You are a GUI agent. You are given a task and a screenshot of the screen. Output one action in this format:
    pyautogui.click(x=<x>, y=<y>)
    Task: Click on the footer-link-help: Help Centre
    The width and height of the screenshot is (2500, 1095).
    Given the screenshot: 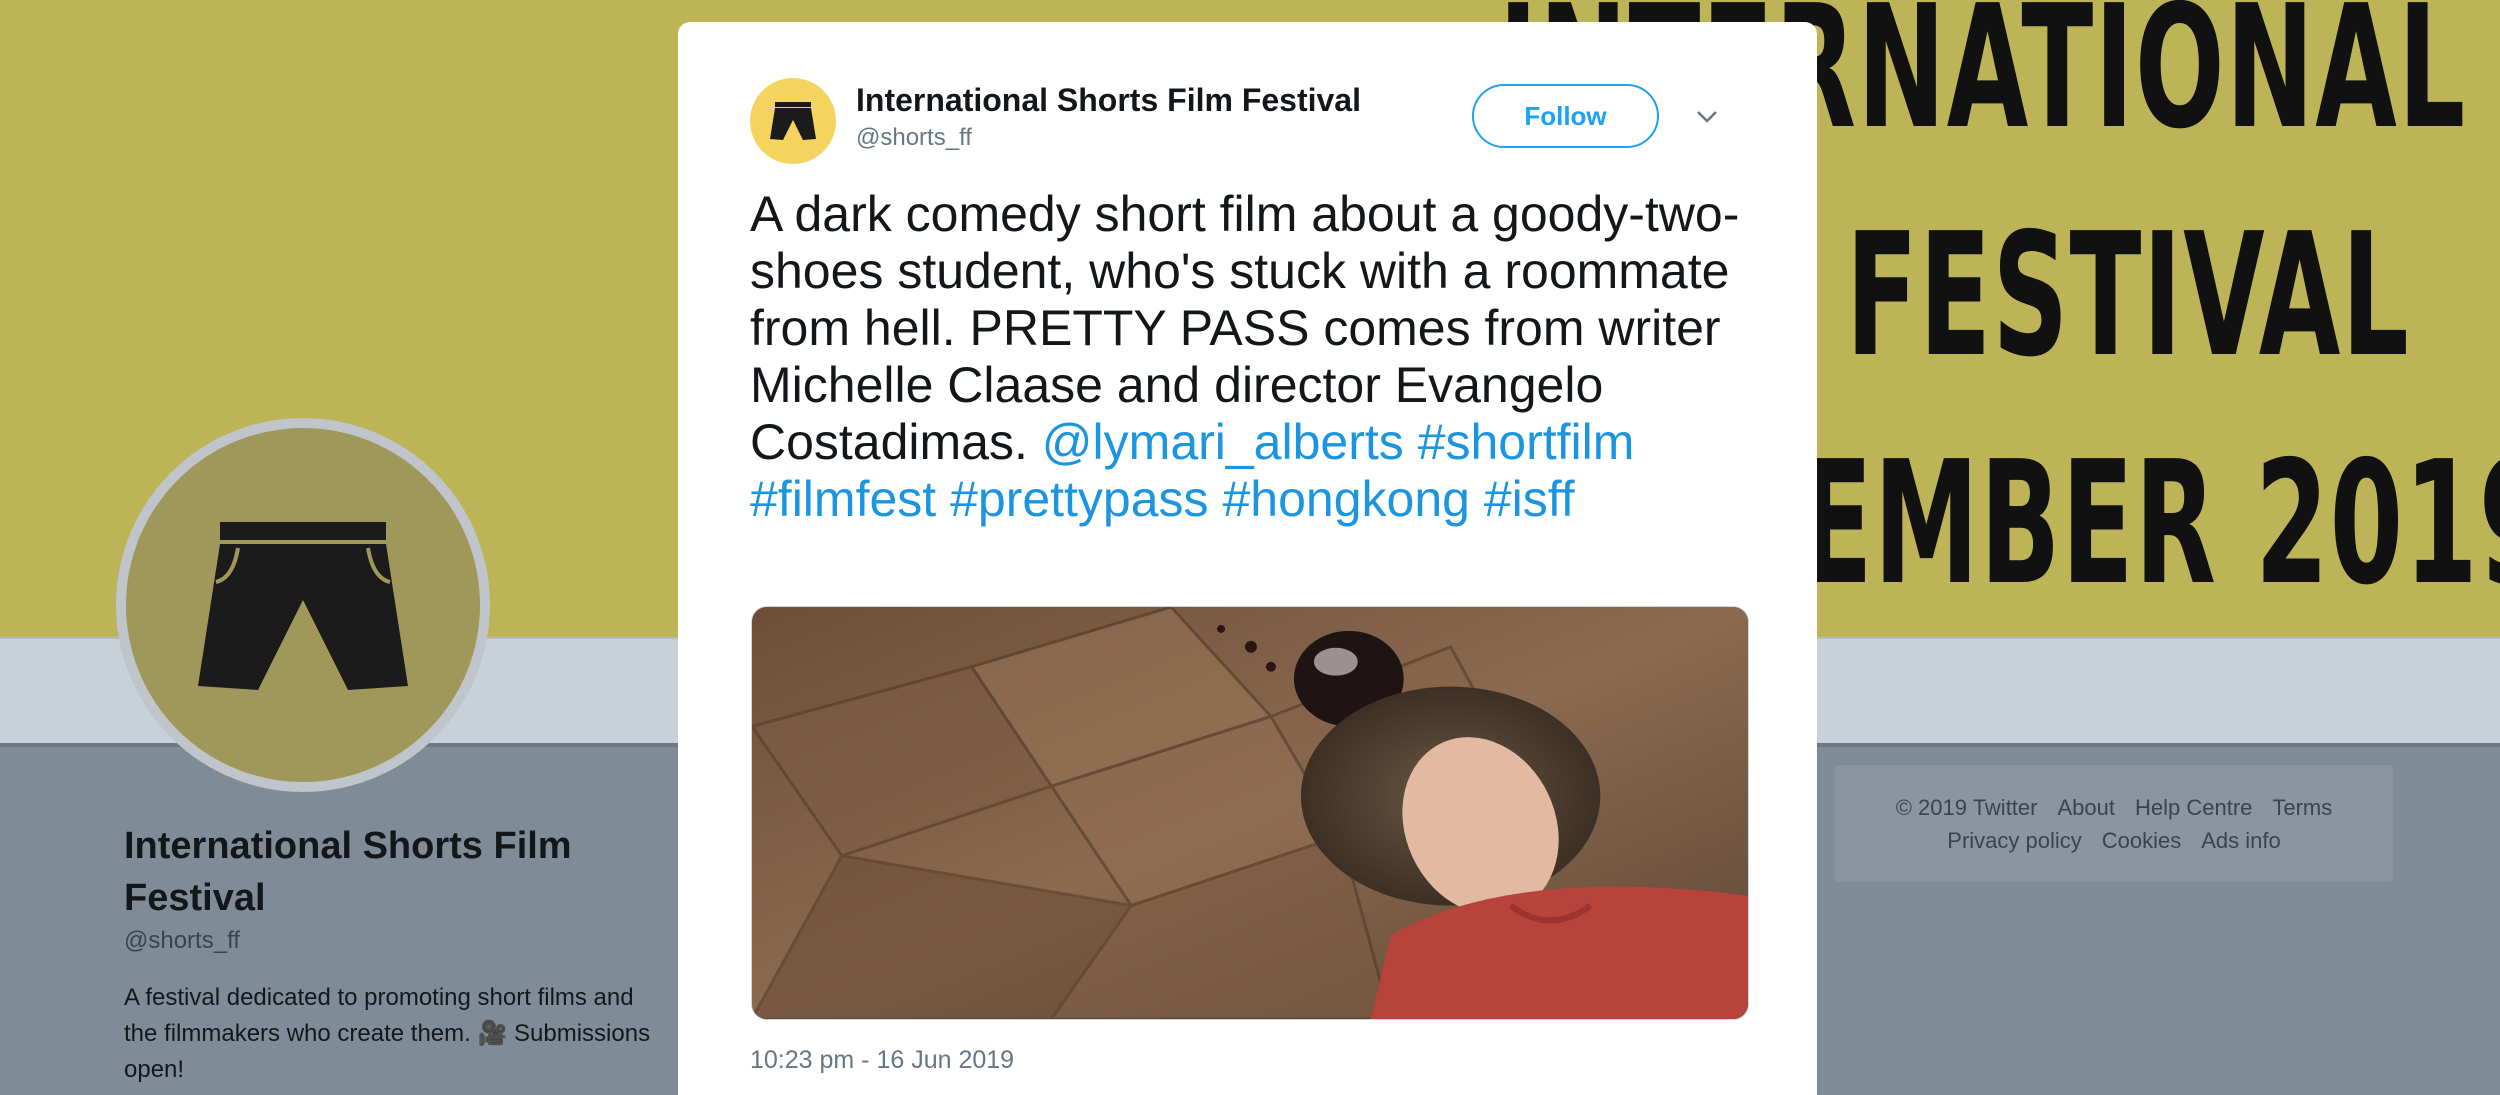 What is the action you would take?
    pyautogui.click(x=2193, y=807)
    